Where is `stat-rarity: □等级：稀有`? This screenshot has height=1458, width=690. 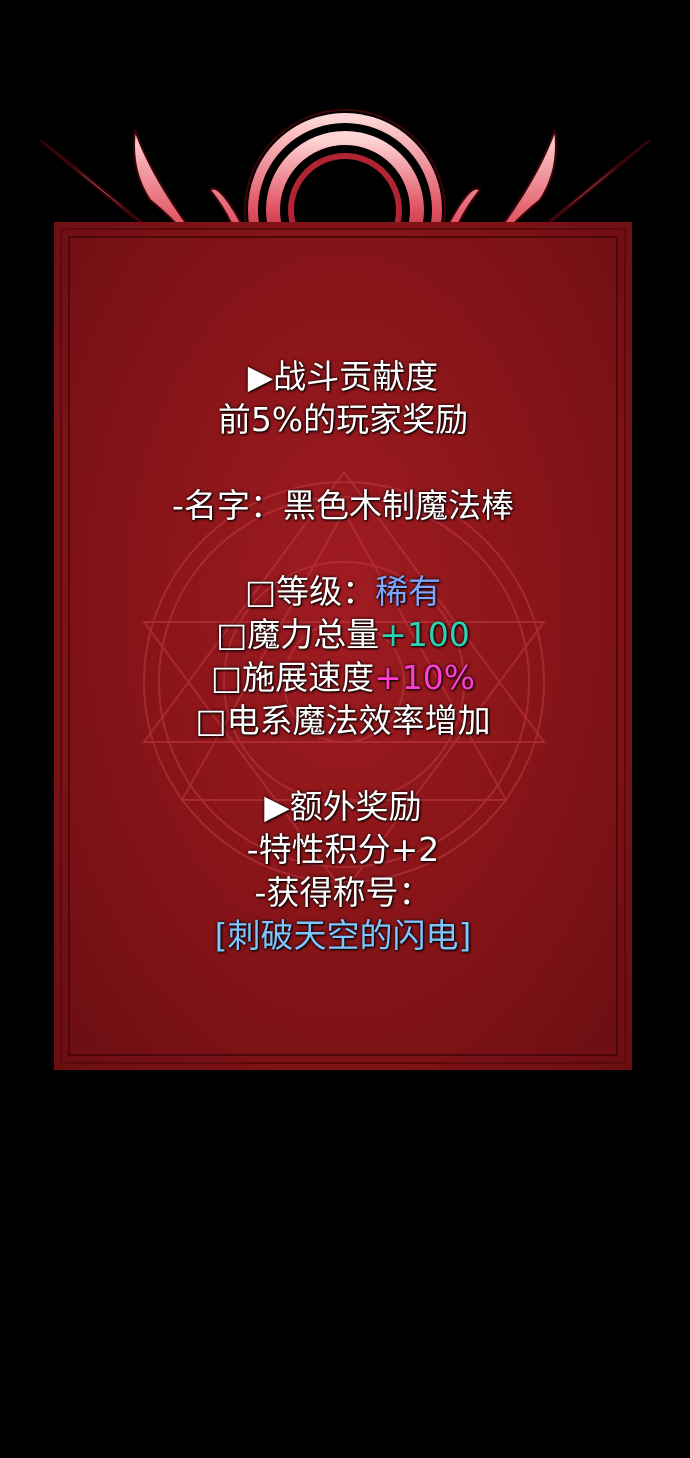
stat-rarity: □等级：稀有 is located at coordinates (343, 591).